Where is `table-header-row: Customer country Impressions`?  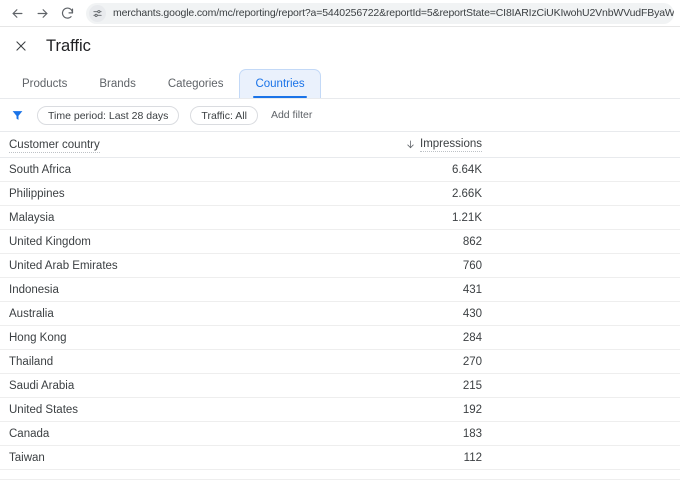
table-header-row: Customer country Impressions is located at coordinates (340, 145).